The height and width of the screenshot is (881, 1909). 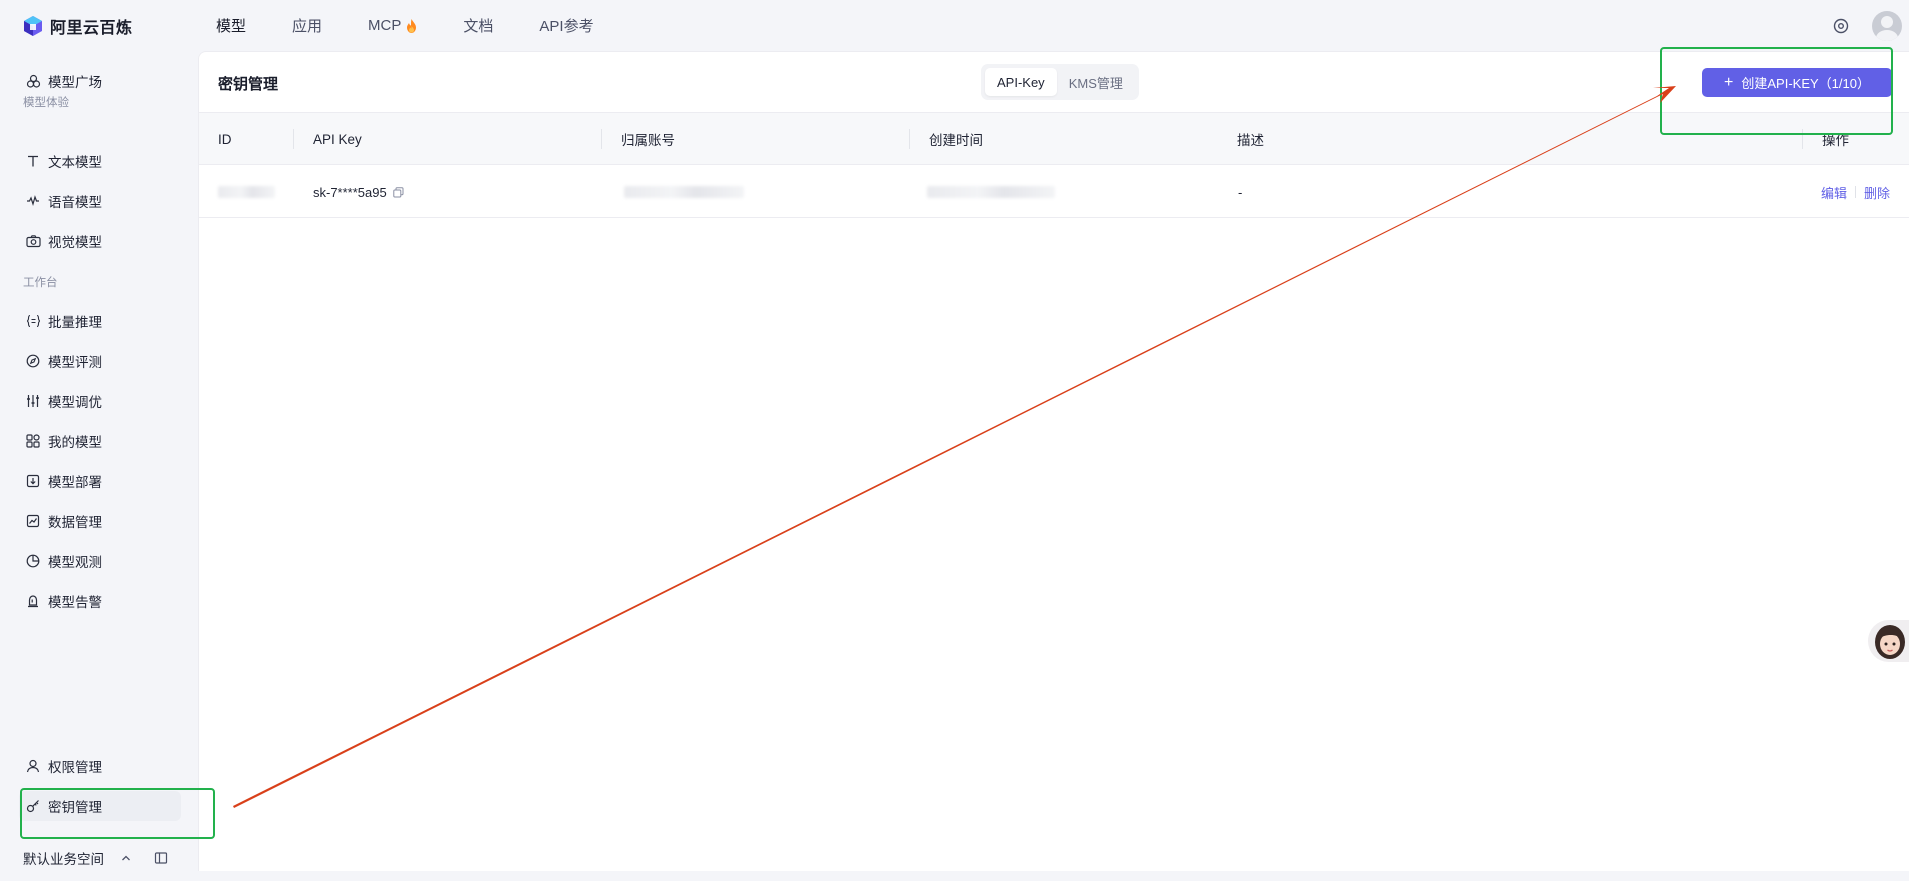 I want to click on page-header: 密钥管理 API-Key KMS管理 + 创建API-KEY（1/10）, so click(x=1054, y=82).